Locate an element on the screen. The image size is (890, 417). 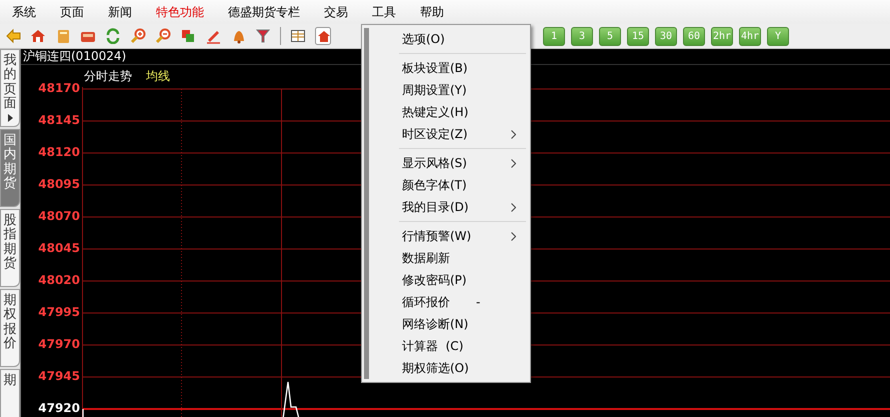
zoom-out-icon is located at coordinates (163, 36).